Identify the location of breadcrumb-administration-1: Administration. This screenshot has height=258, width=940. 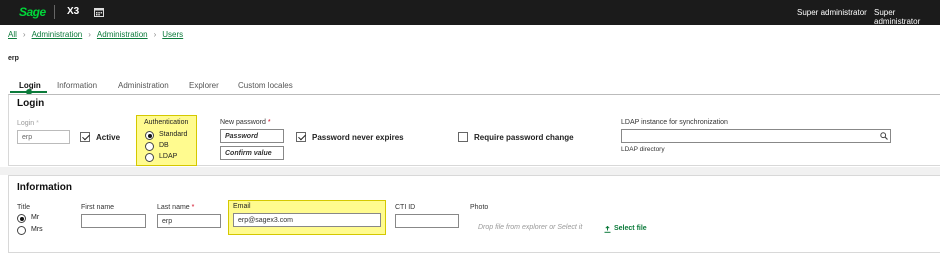
(57, 34).